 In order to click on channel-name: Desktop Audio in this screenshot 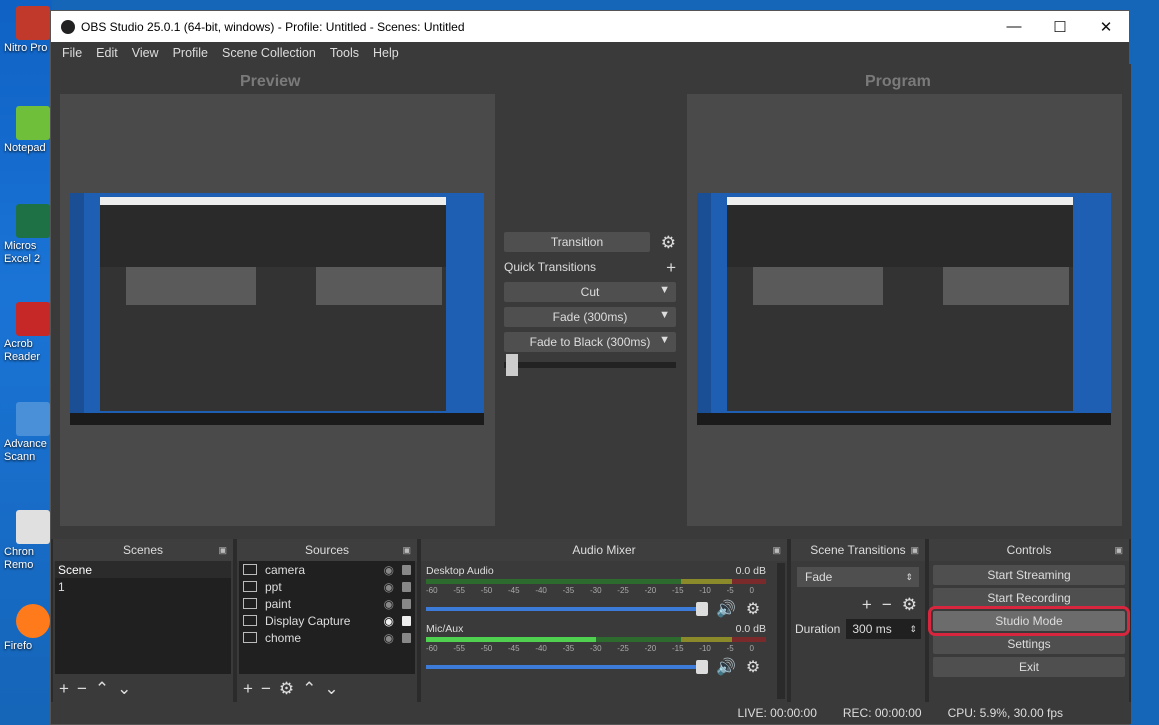, I will do `click(460, 571)`.